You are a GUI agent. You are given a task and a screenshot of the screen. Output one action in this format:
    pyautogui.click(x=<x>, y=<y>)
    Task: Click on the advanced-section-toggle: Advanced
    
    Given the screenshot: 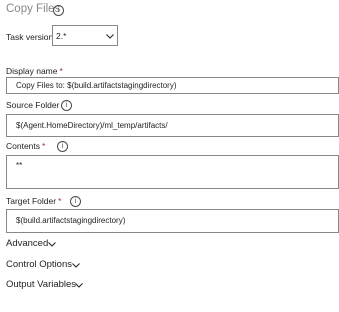 What is the action you would take?
    pyautogui.click(x=27, y=243)
    